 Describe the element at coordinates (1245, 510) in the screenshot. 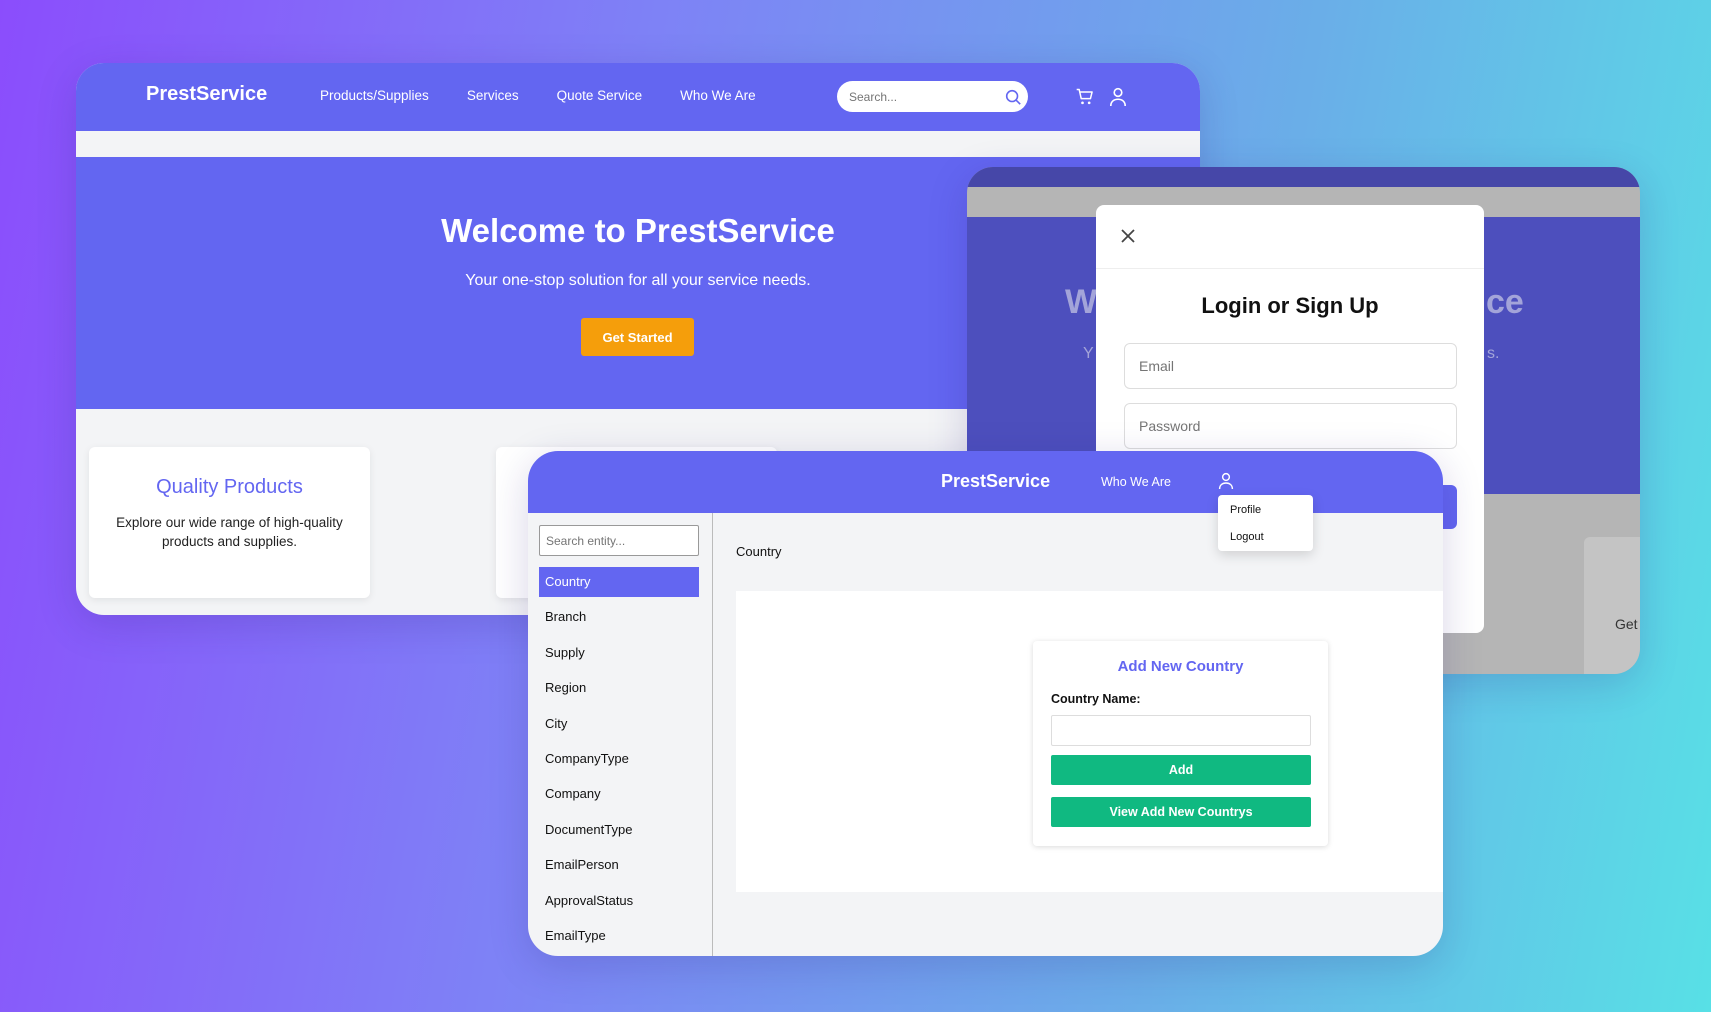

I see `menu-item-profile: Profile` at that location.